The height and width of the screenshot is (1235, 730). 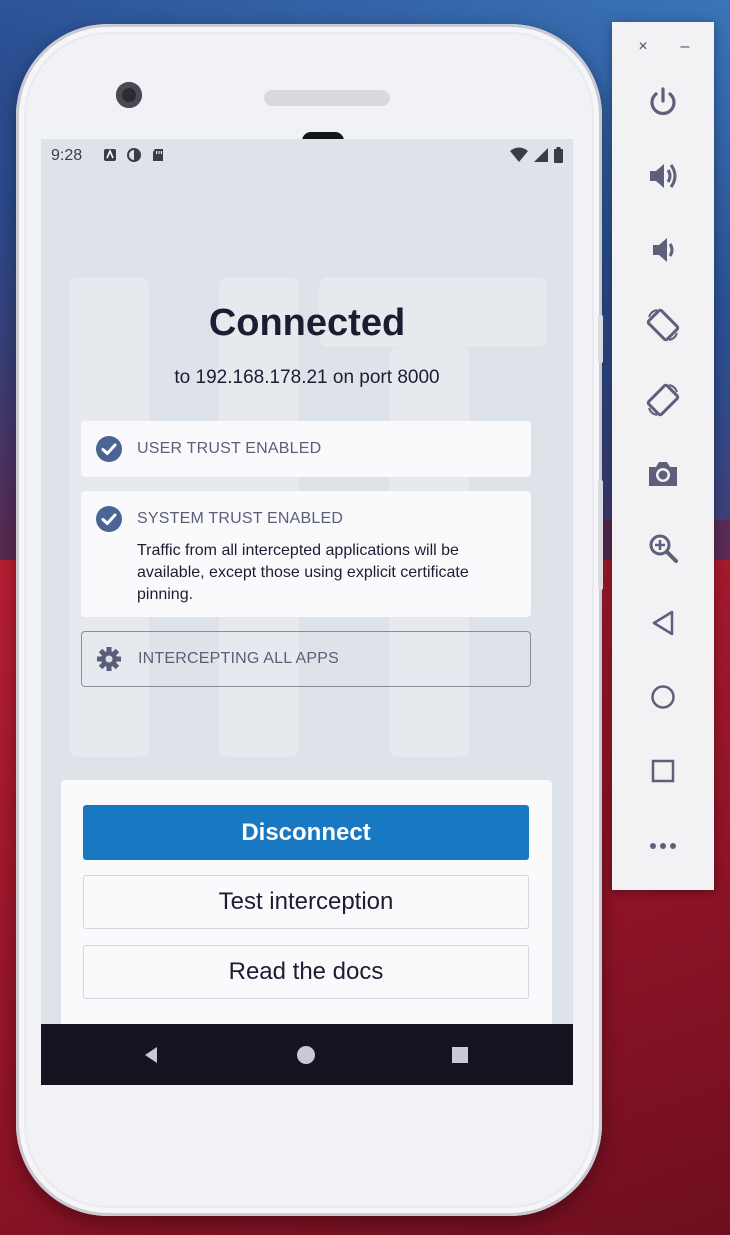 What do you see at coordinates (240, 518) in the screenshot?
I see `system-trust-label: SYSTEM TRUST ENABLED` at bounding box center [240, 518].